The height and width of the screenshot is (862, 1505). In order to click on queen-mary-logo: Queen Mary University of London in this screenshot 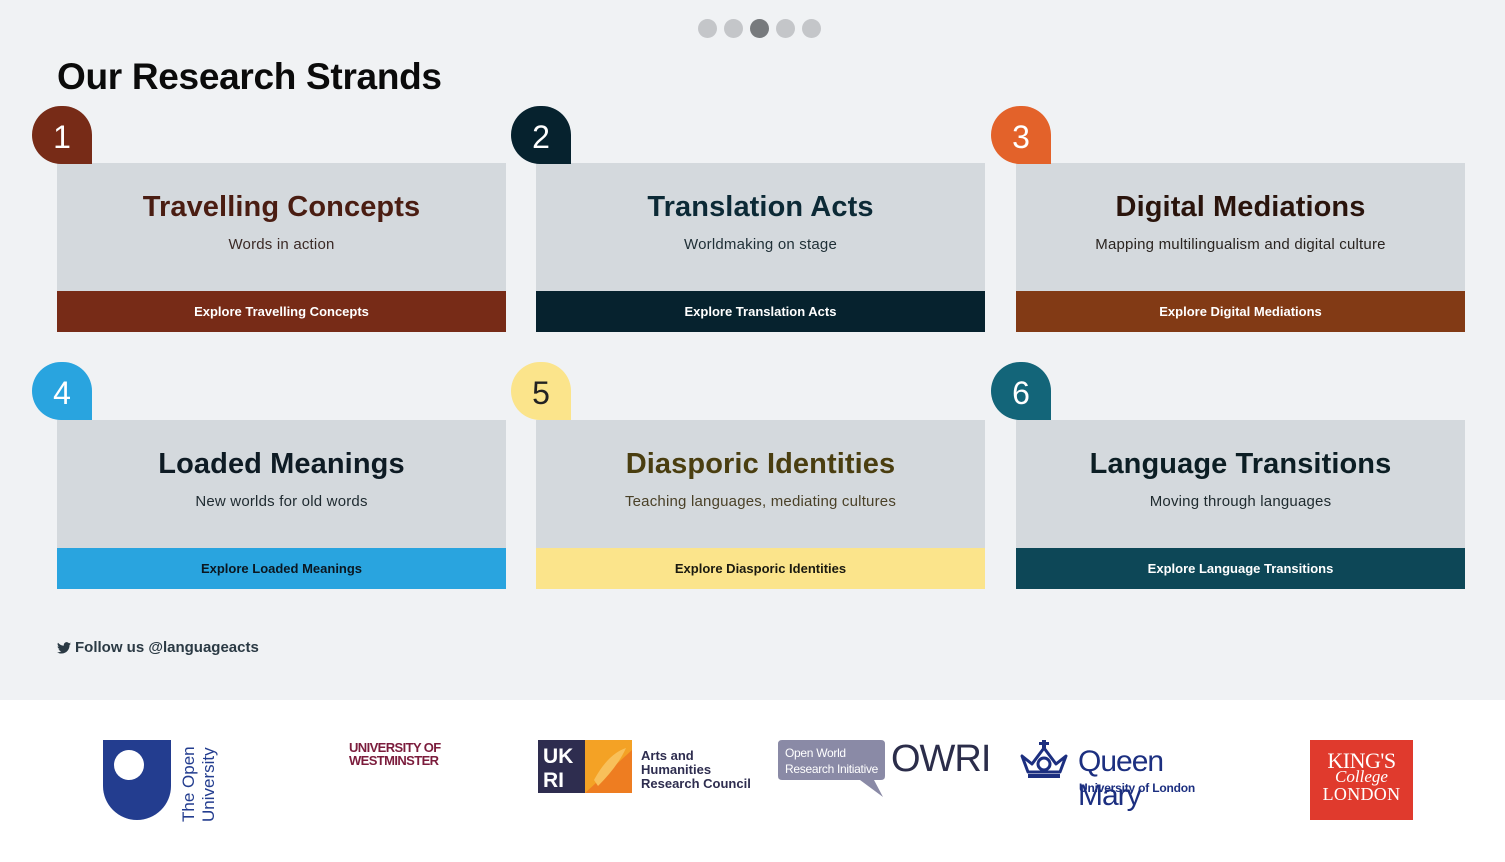, I will do `click(1125, 776)`.